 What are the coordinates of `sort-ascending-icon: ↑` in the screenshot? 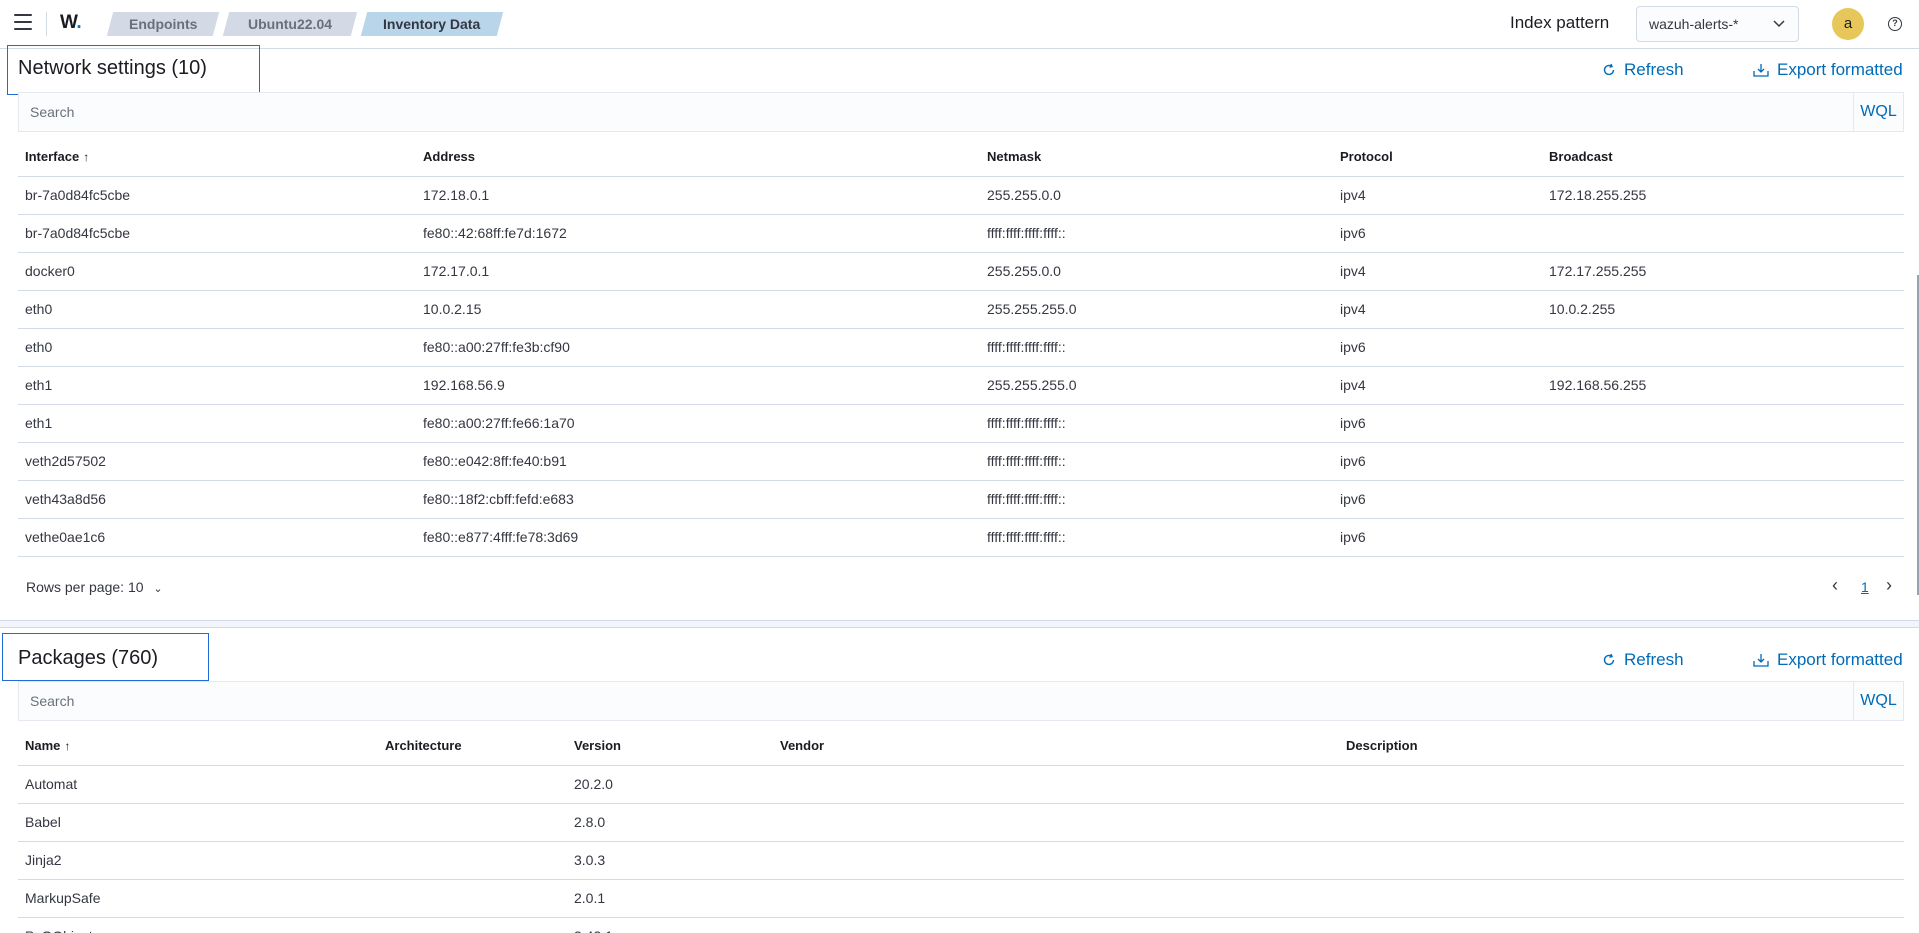 It's located at (67, 746).